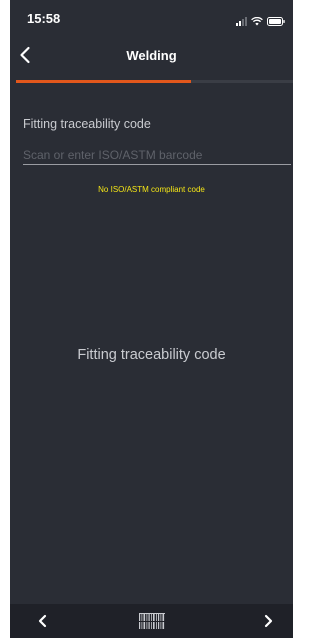 Image resolution: width=320 pixels, height=638 pixels. What do you see at coordinates (43, 621) in the screenshot?
I see `previous-chevron-icon` at bounding box center [43, 621].